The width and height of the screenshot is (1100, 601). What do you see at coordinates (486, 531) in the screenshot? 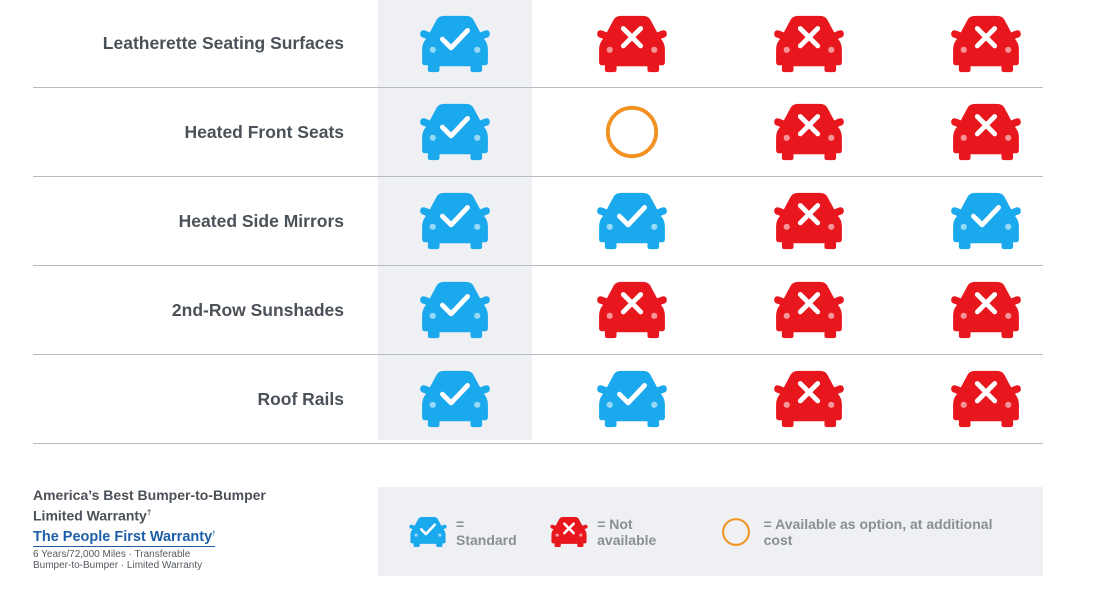
I see `legend-label: = Standard` at bounding box center [486, 531].